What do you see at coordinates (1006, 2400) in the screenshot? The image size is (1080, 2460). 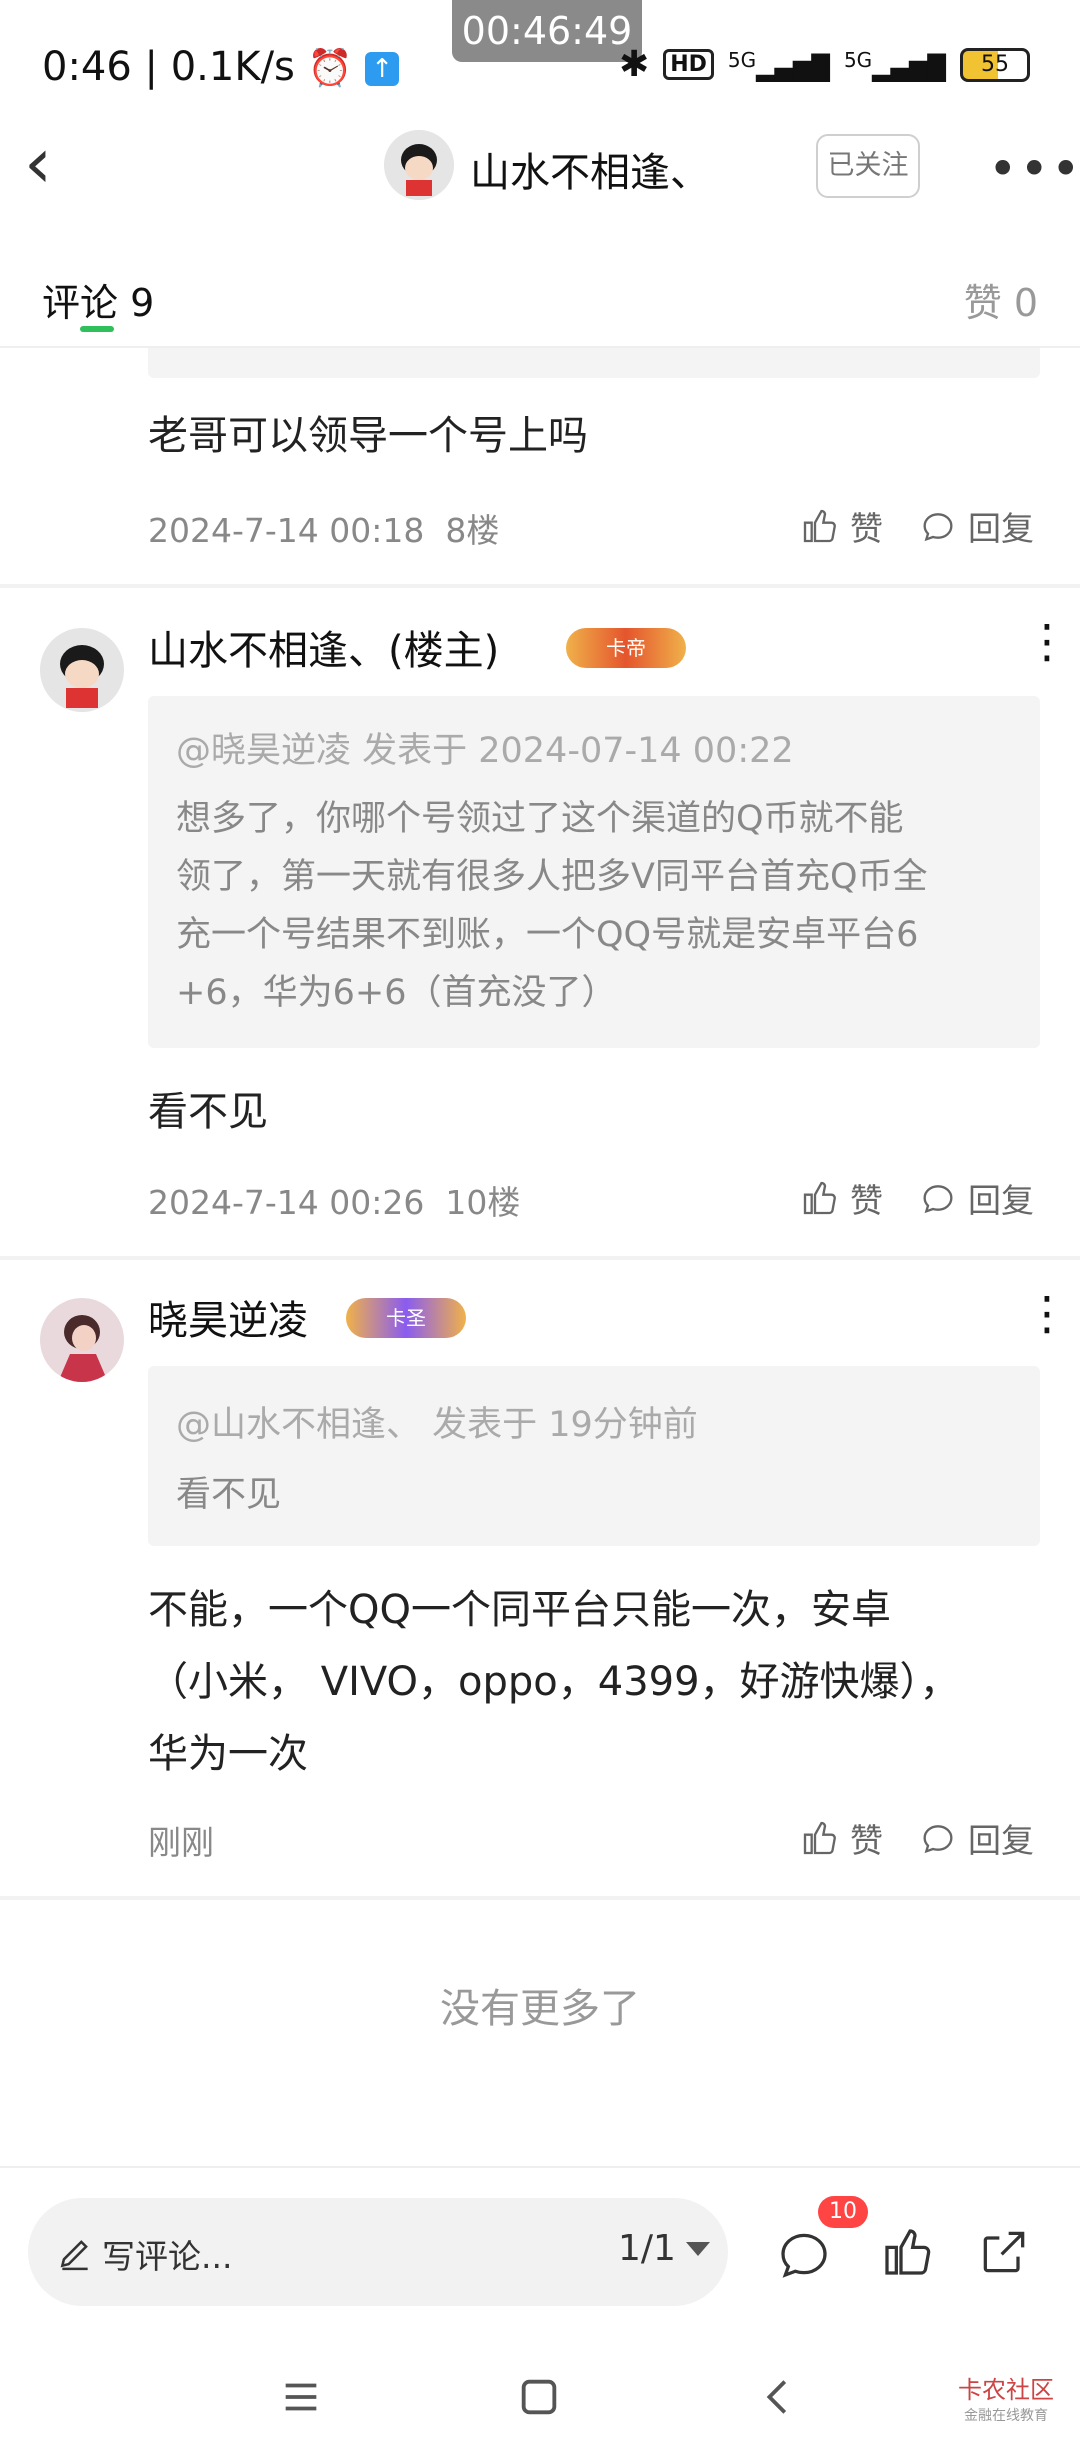 I see `watermark-logo: 卡农社区 金融在线教育` at bounding box center [1006, 2400].